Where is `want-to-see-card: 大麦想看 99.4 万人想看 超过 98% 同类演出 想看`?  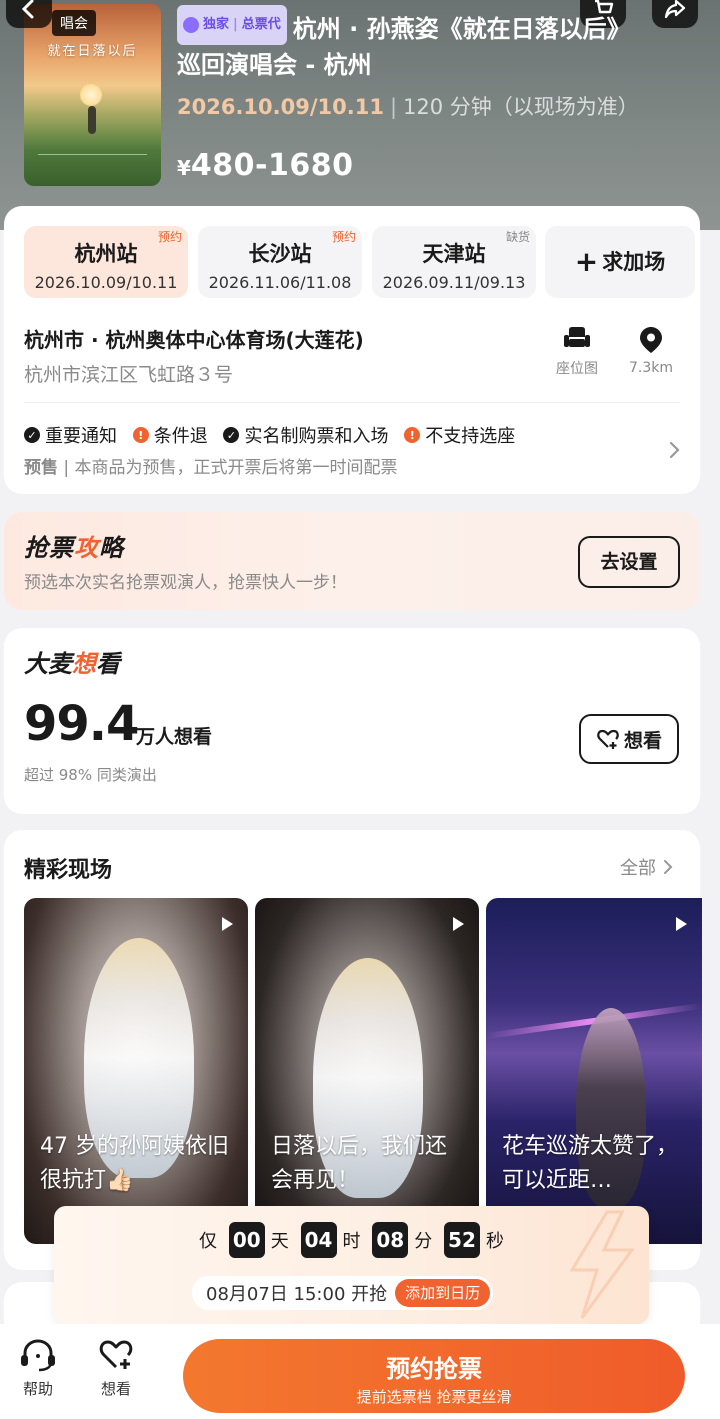
want-to-see-card: 大麦想看 99.4 万人想看 超过 98% 同类演出 想看 is located at coordinates (352, 721).